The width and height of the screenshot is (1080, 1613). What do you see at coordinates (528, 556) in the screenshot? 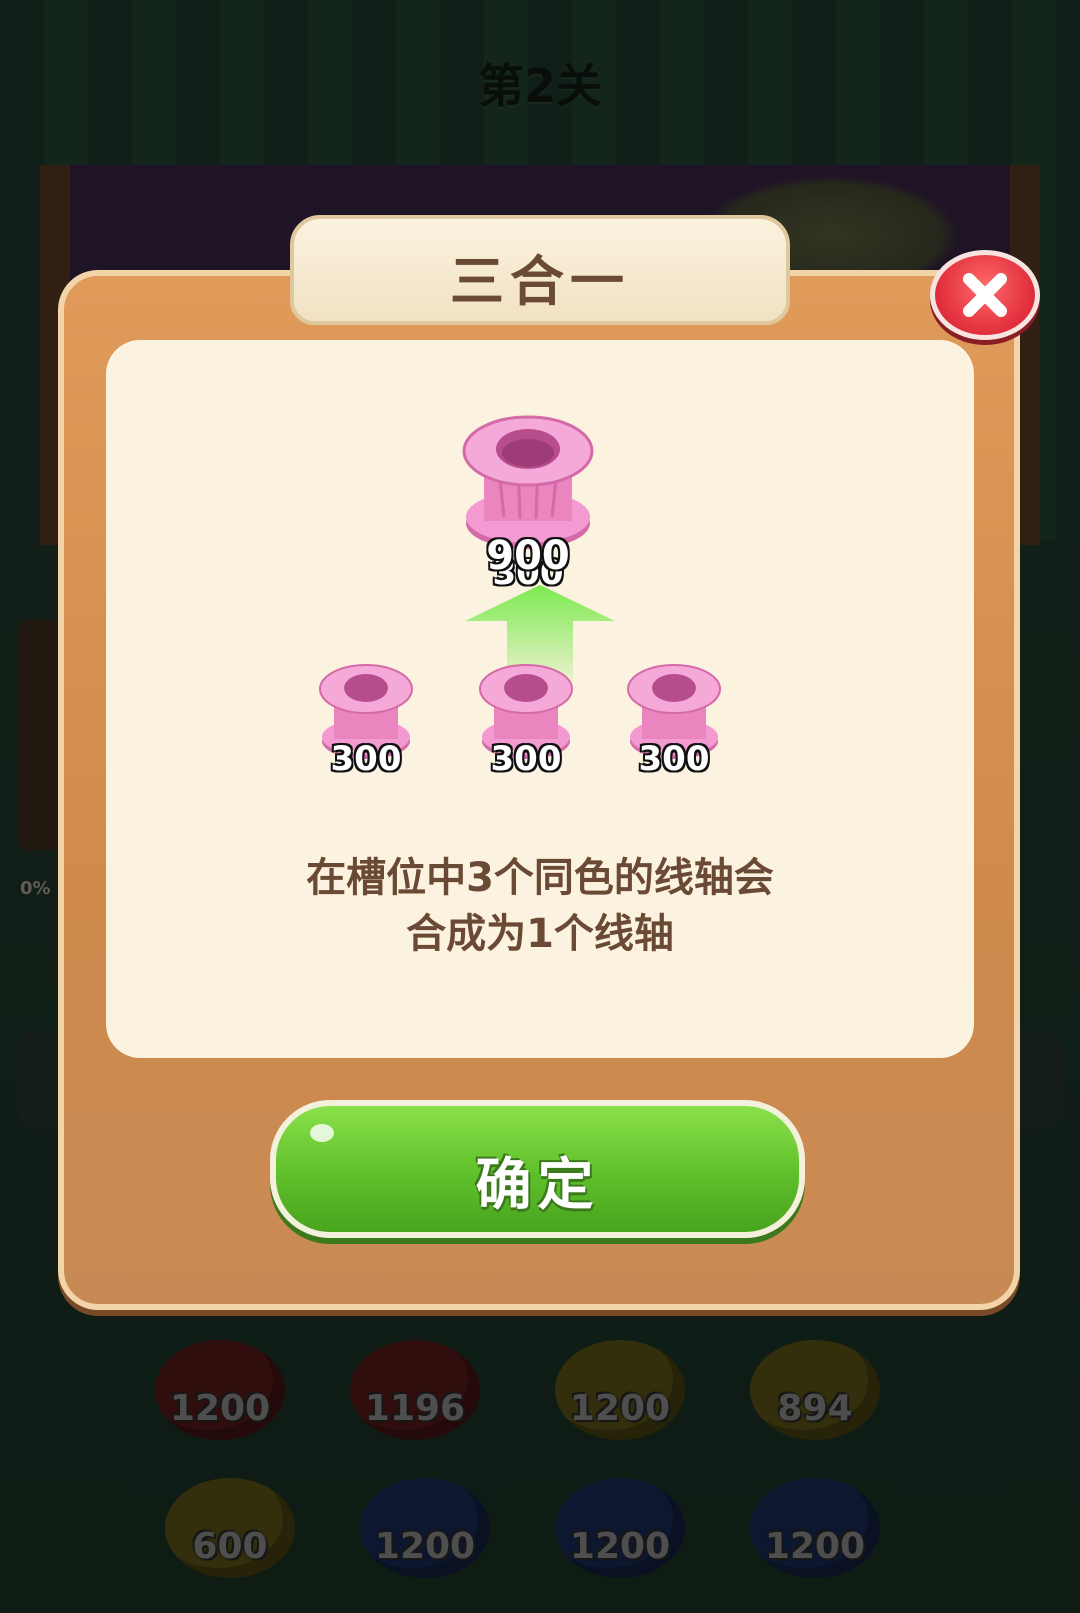
I see `result-spool-value: 900` at bounding box center [528, 556].